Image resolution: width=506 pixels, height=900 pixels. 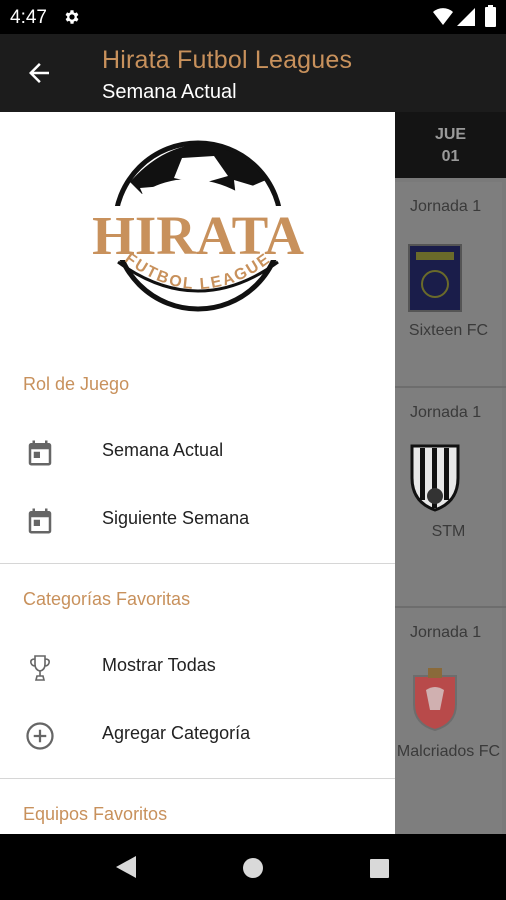 I want to click on nav-recents-icon, so click(x=379, y=868).